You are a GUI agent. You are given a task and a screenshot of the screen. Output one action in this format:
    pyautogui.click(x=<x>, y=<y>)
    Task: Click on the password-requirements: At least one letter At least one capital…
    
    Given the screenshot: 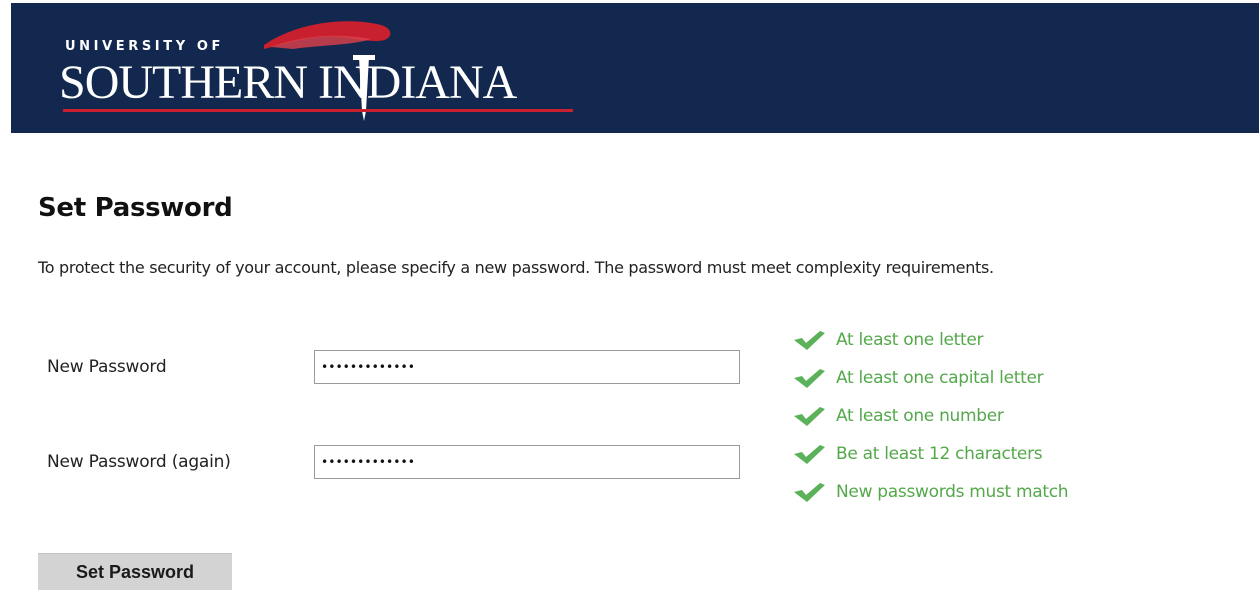 What is the action you would take?
    pyautogui.click(x=930, y=416)
    